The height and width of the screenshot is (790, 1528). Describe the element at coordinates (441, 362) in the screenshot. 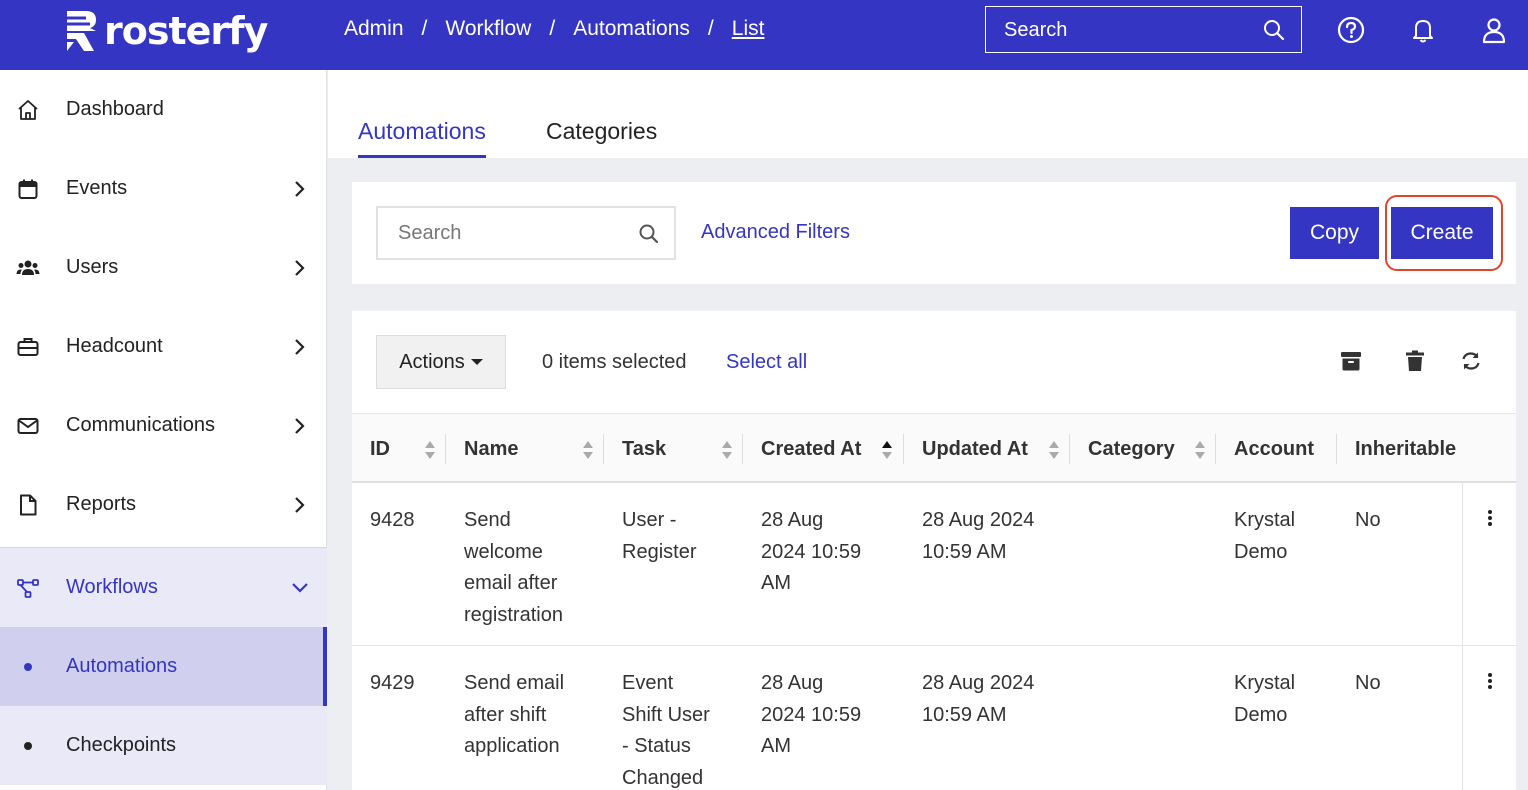

I see `actions-dropdown: Actions` at that location.